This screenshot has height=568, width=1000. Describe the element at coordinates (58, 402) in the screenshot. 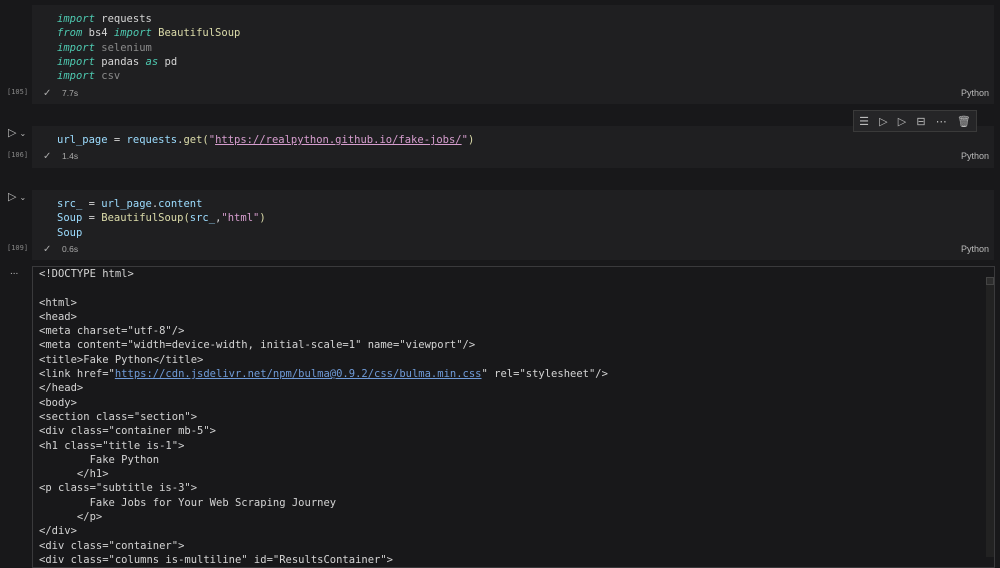

I see `output-line: <body>` at that location.